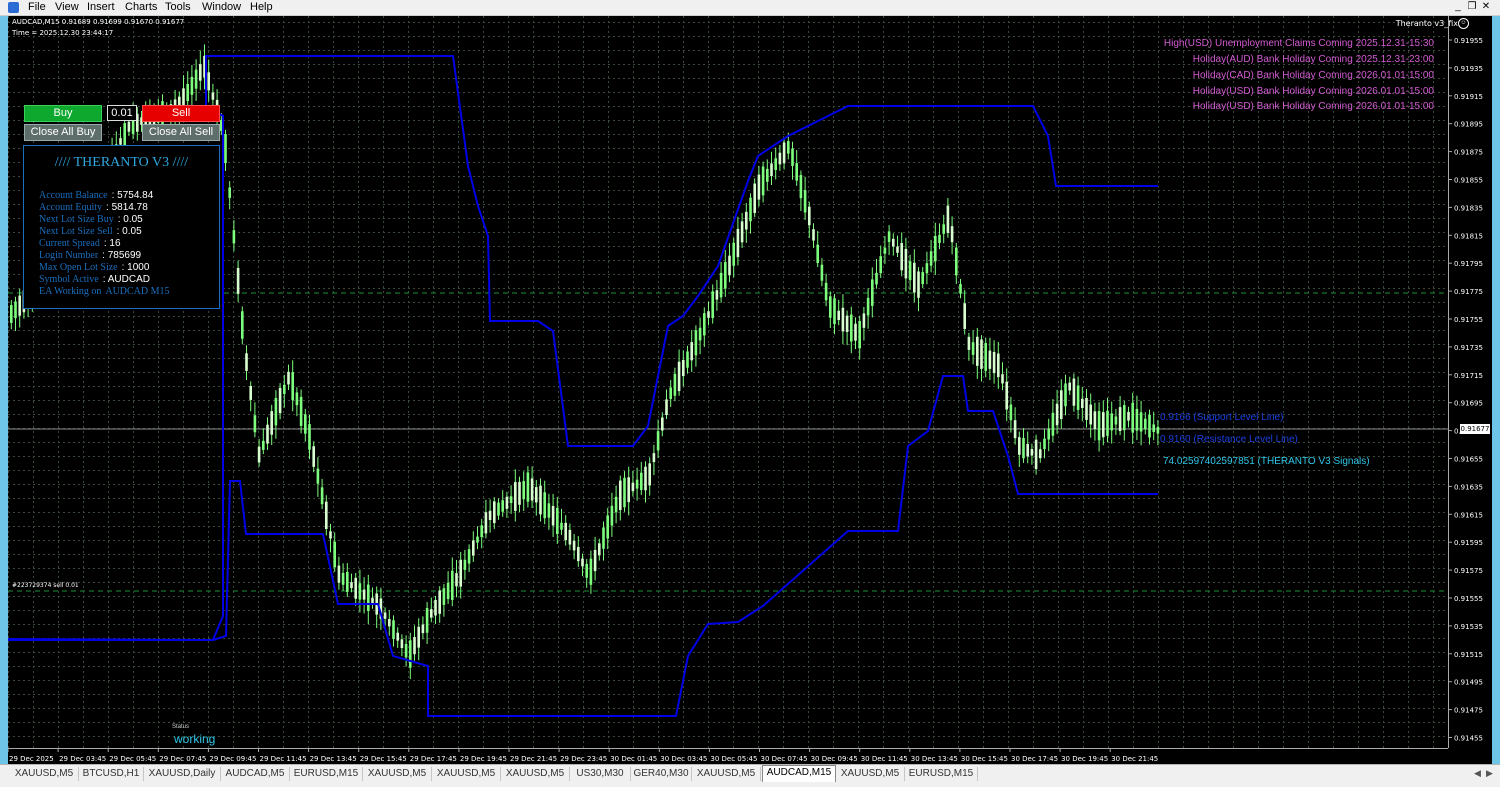  Describe the element at coordinates (232, 759) in the screenshot. I see `time-tick-label: 29 Dec 09:45` at that location.